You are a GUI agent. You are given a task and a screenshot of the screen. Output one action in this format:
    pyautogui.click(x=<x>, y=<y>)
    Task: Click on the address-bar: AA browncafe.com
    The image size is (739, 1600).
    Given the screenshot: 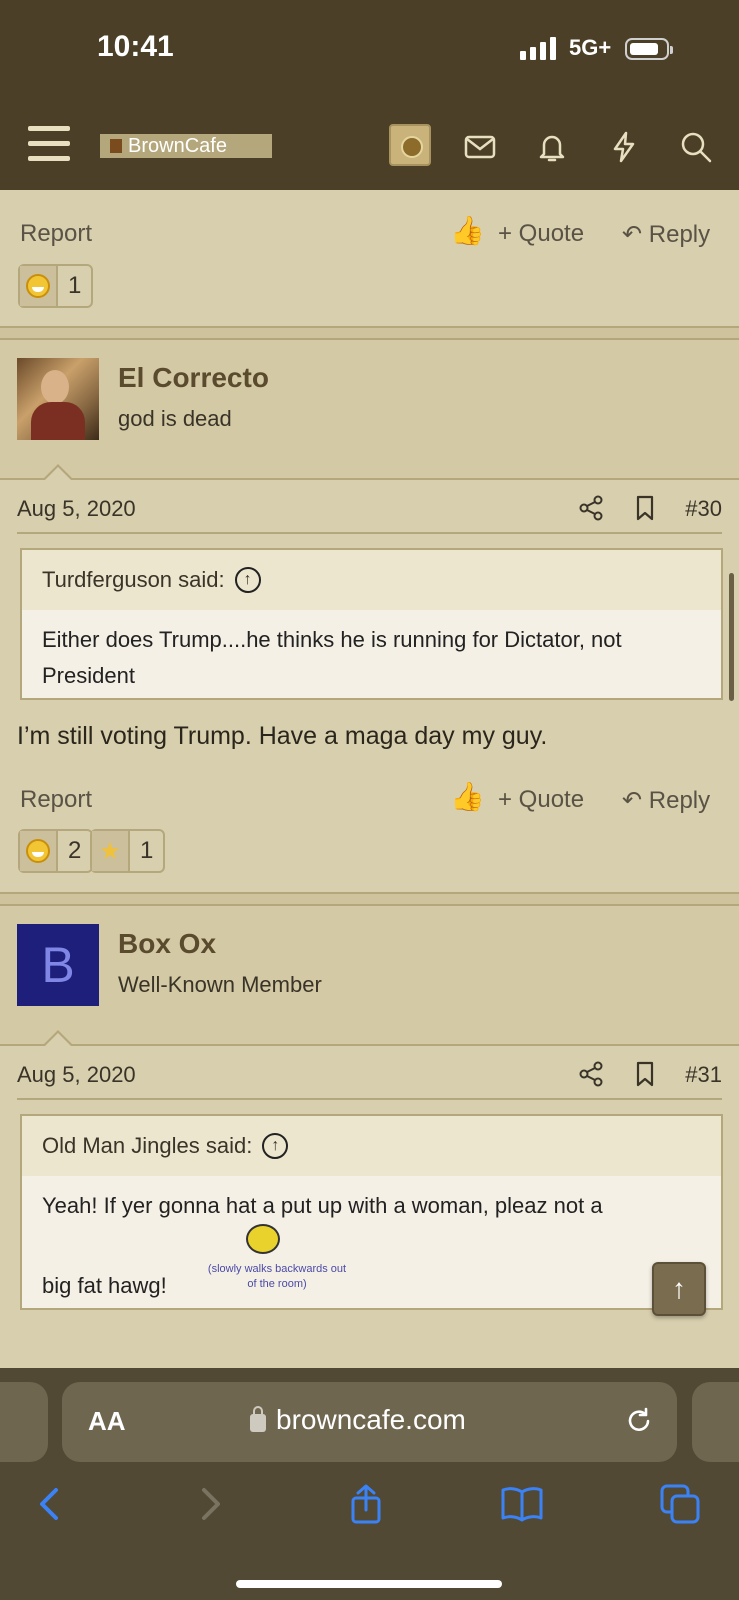 What is the action you would take?
    pyautogui.click(x=369, y=1422)
    